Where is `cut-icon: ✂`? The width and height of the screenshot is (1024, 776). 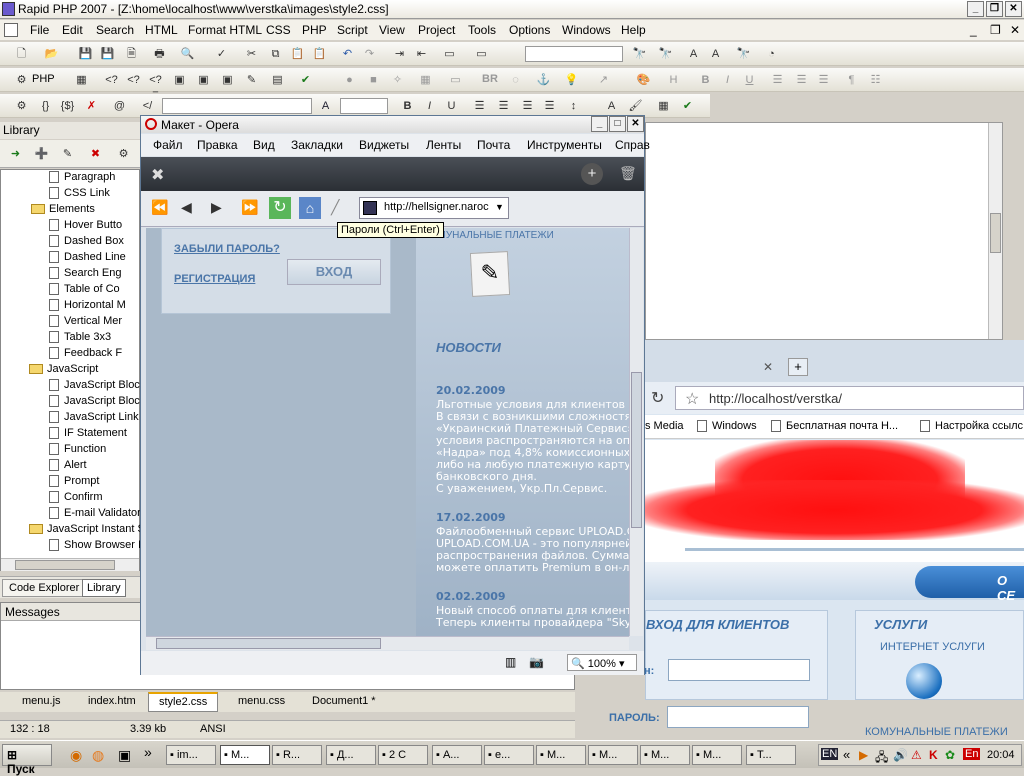 cut-icon: ✂ is located at coordinates (251, 54).